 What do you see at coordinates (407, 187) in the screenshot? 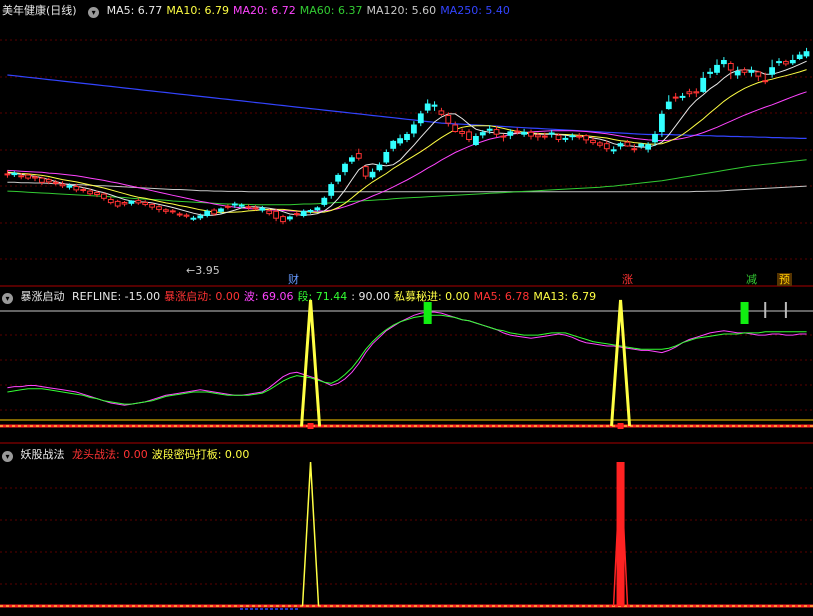
I see `ma120-line` at bounding box center [407, 187].